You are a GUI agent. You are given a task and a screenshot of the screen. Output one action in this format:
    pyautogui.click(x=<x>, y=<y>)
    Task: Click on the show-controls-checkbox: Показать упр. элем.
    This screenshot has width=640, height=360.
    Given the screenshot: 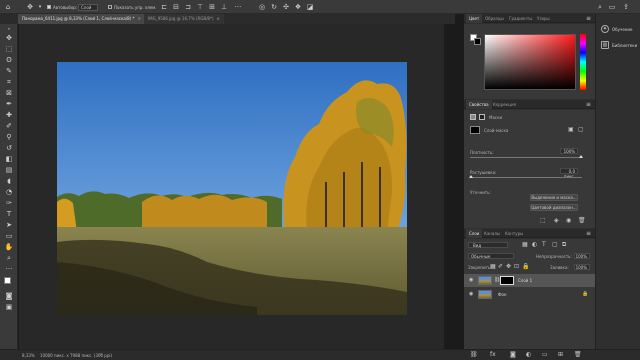 What is the action you would take?
    pyautogui.click(x=132, y=7)
    